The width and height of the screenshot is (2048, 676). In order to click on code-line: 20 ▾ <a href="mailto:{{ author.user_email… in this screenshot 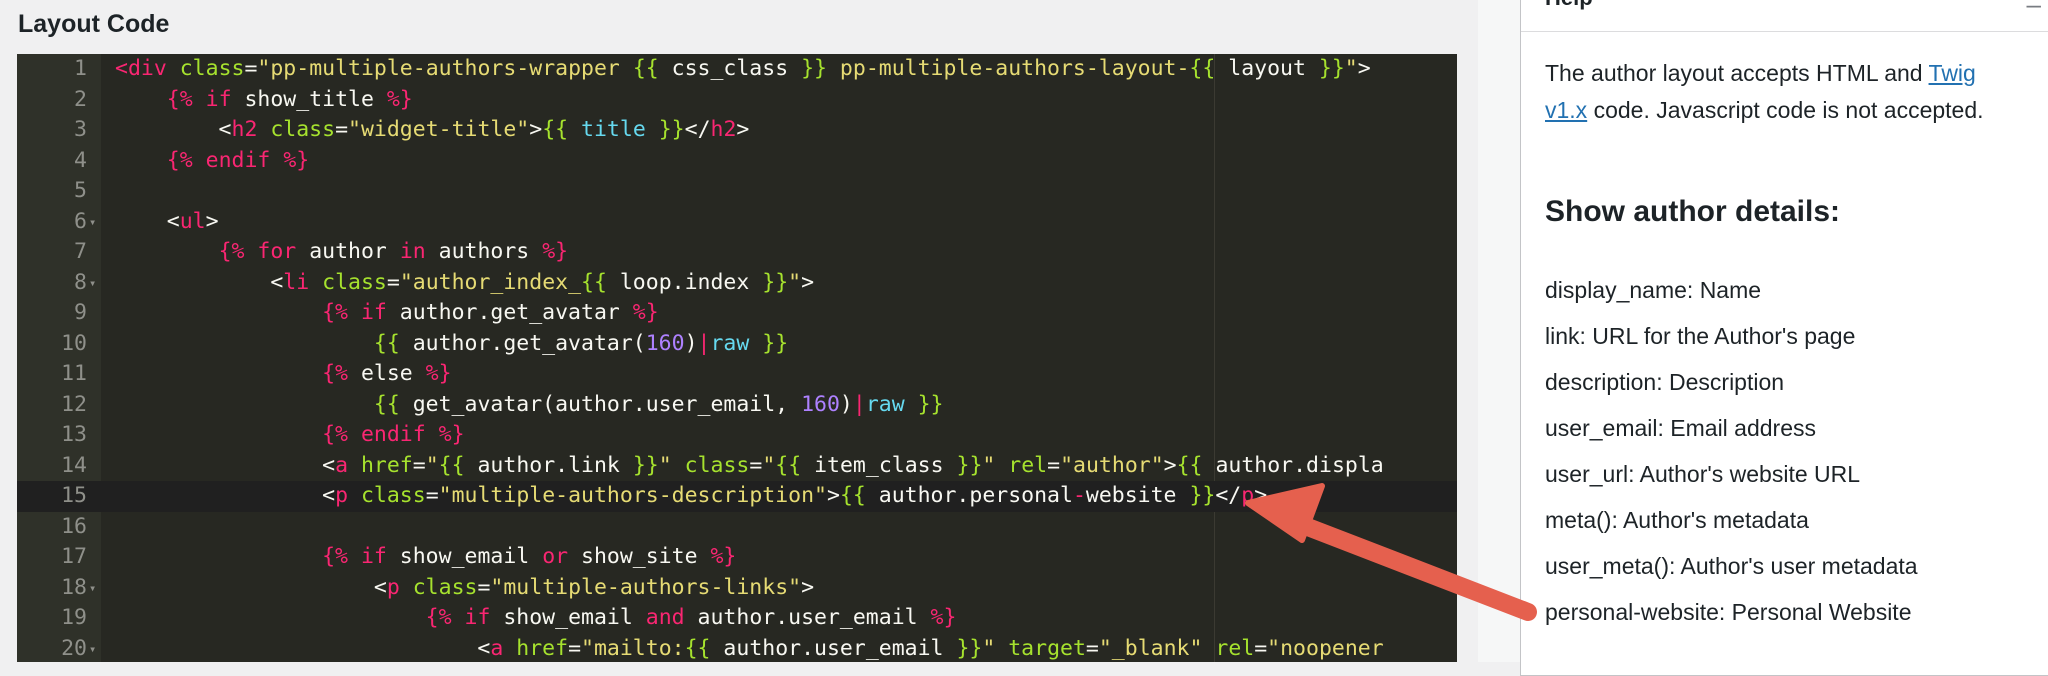, I will do `click(737, 648)`.